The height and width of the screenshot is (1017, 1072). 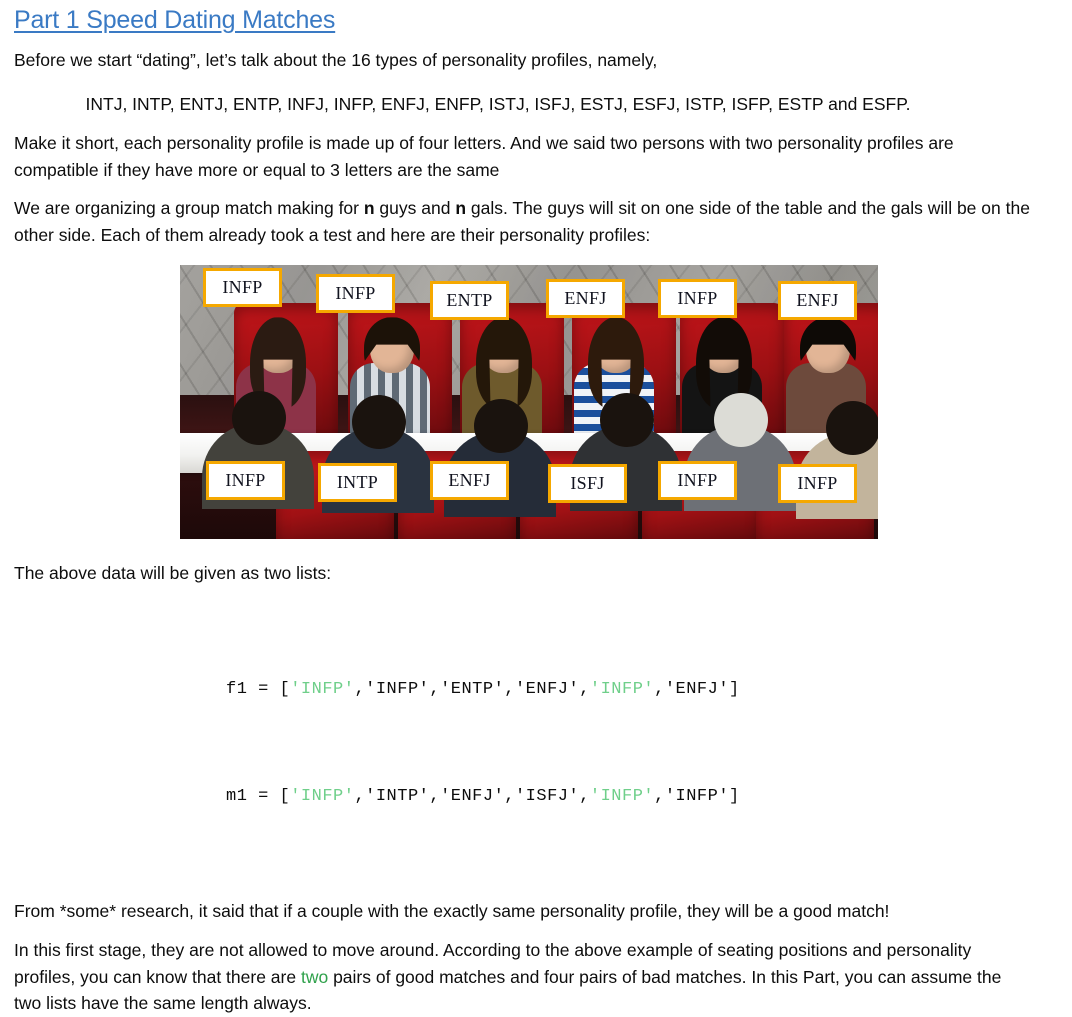 What do you see at coordinates (509, 797) in the screenshot?
I see `code-line-m1-comma-3: ,` at bounding box center [509, 797].